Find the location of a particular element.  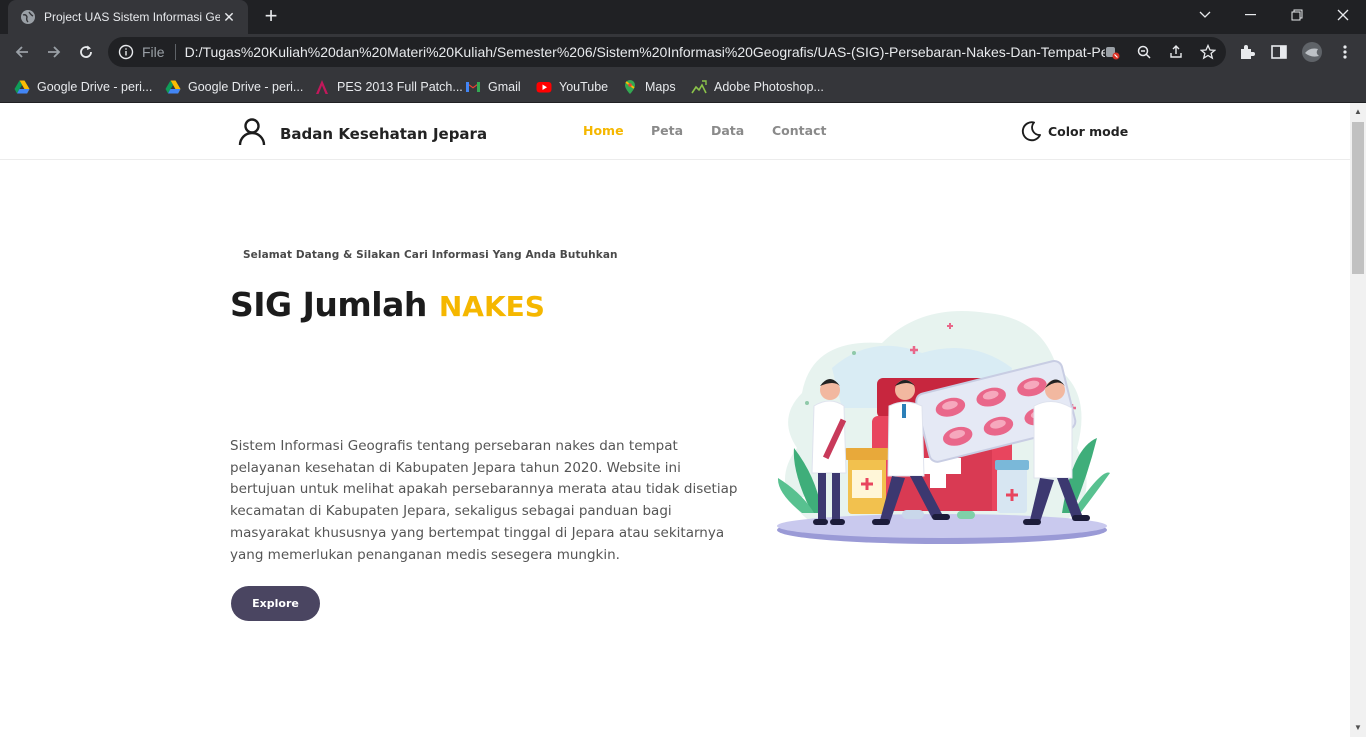

reload-button is located at coordinates (86, 52).